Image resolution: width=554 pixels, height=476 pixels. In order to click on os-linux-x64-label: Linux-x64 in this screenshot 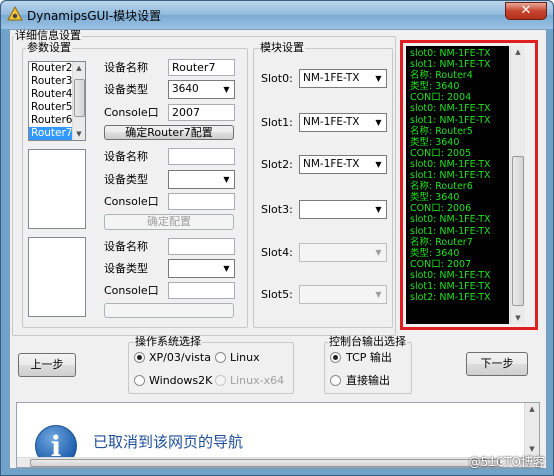, I will do `click(257, 380)`.